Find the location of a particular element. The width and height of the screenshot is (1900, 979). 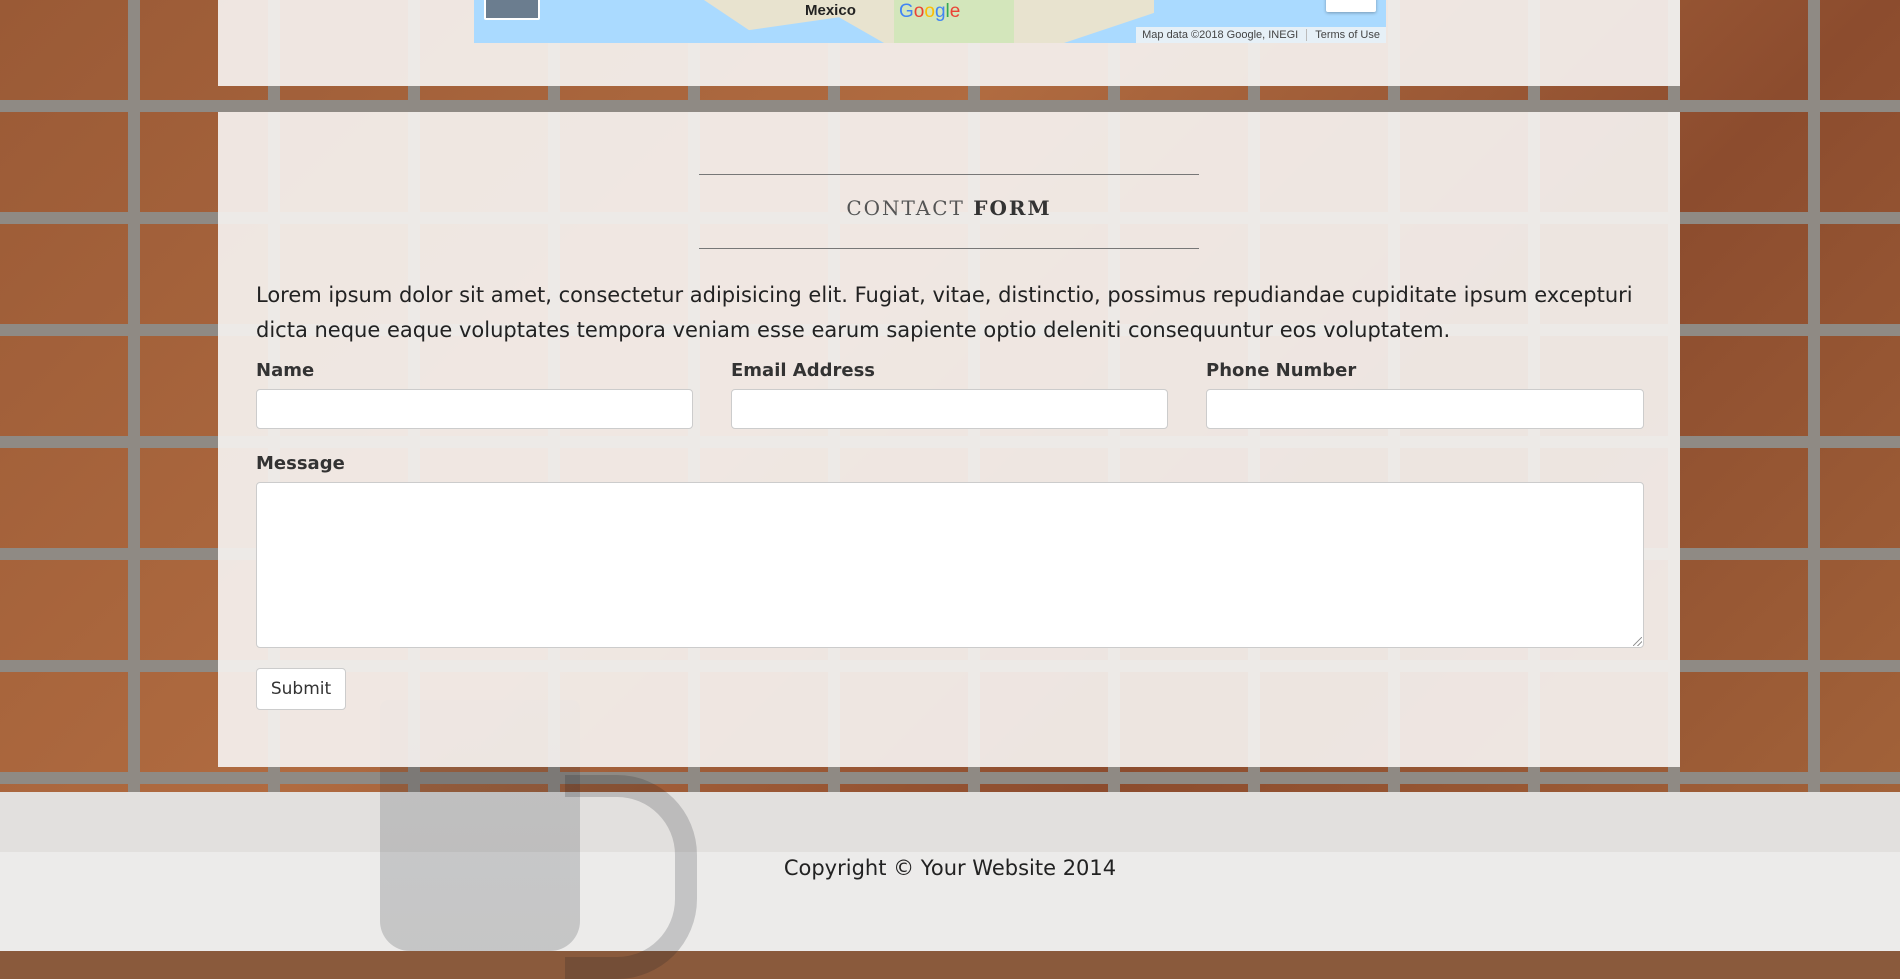

phone-input is located at coordinates (1425, 409).